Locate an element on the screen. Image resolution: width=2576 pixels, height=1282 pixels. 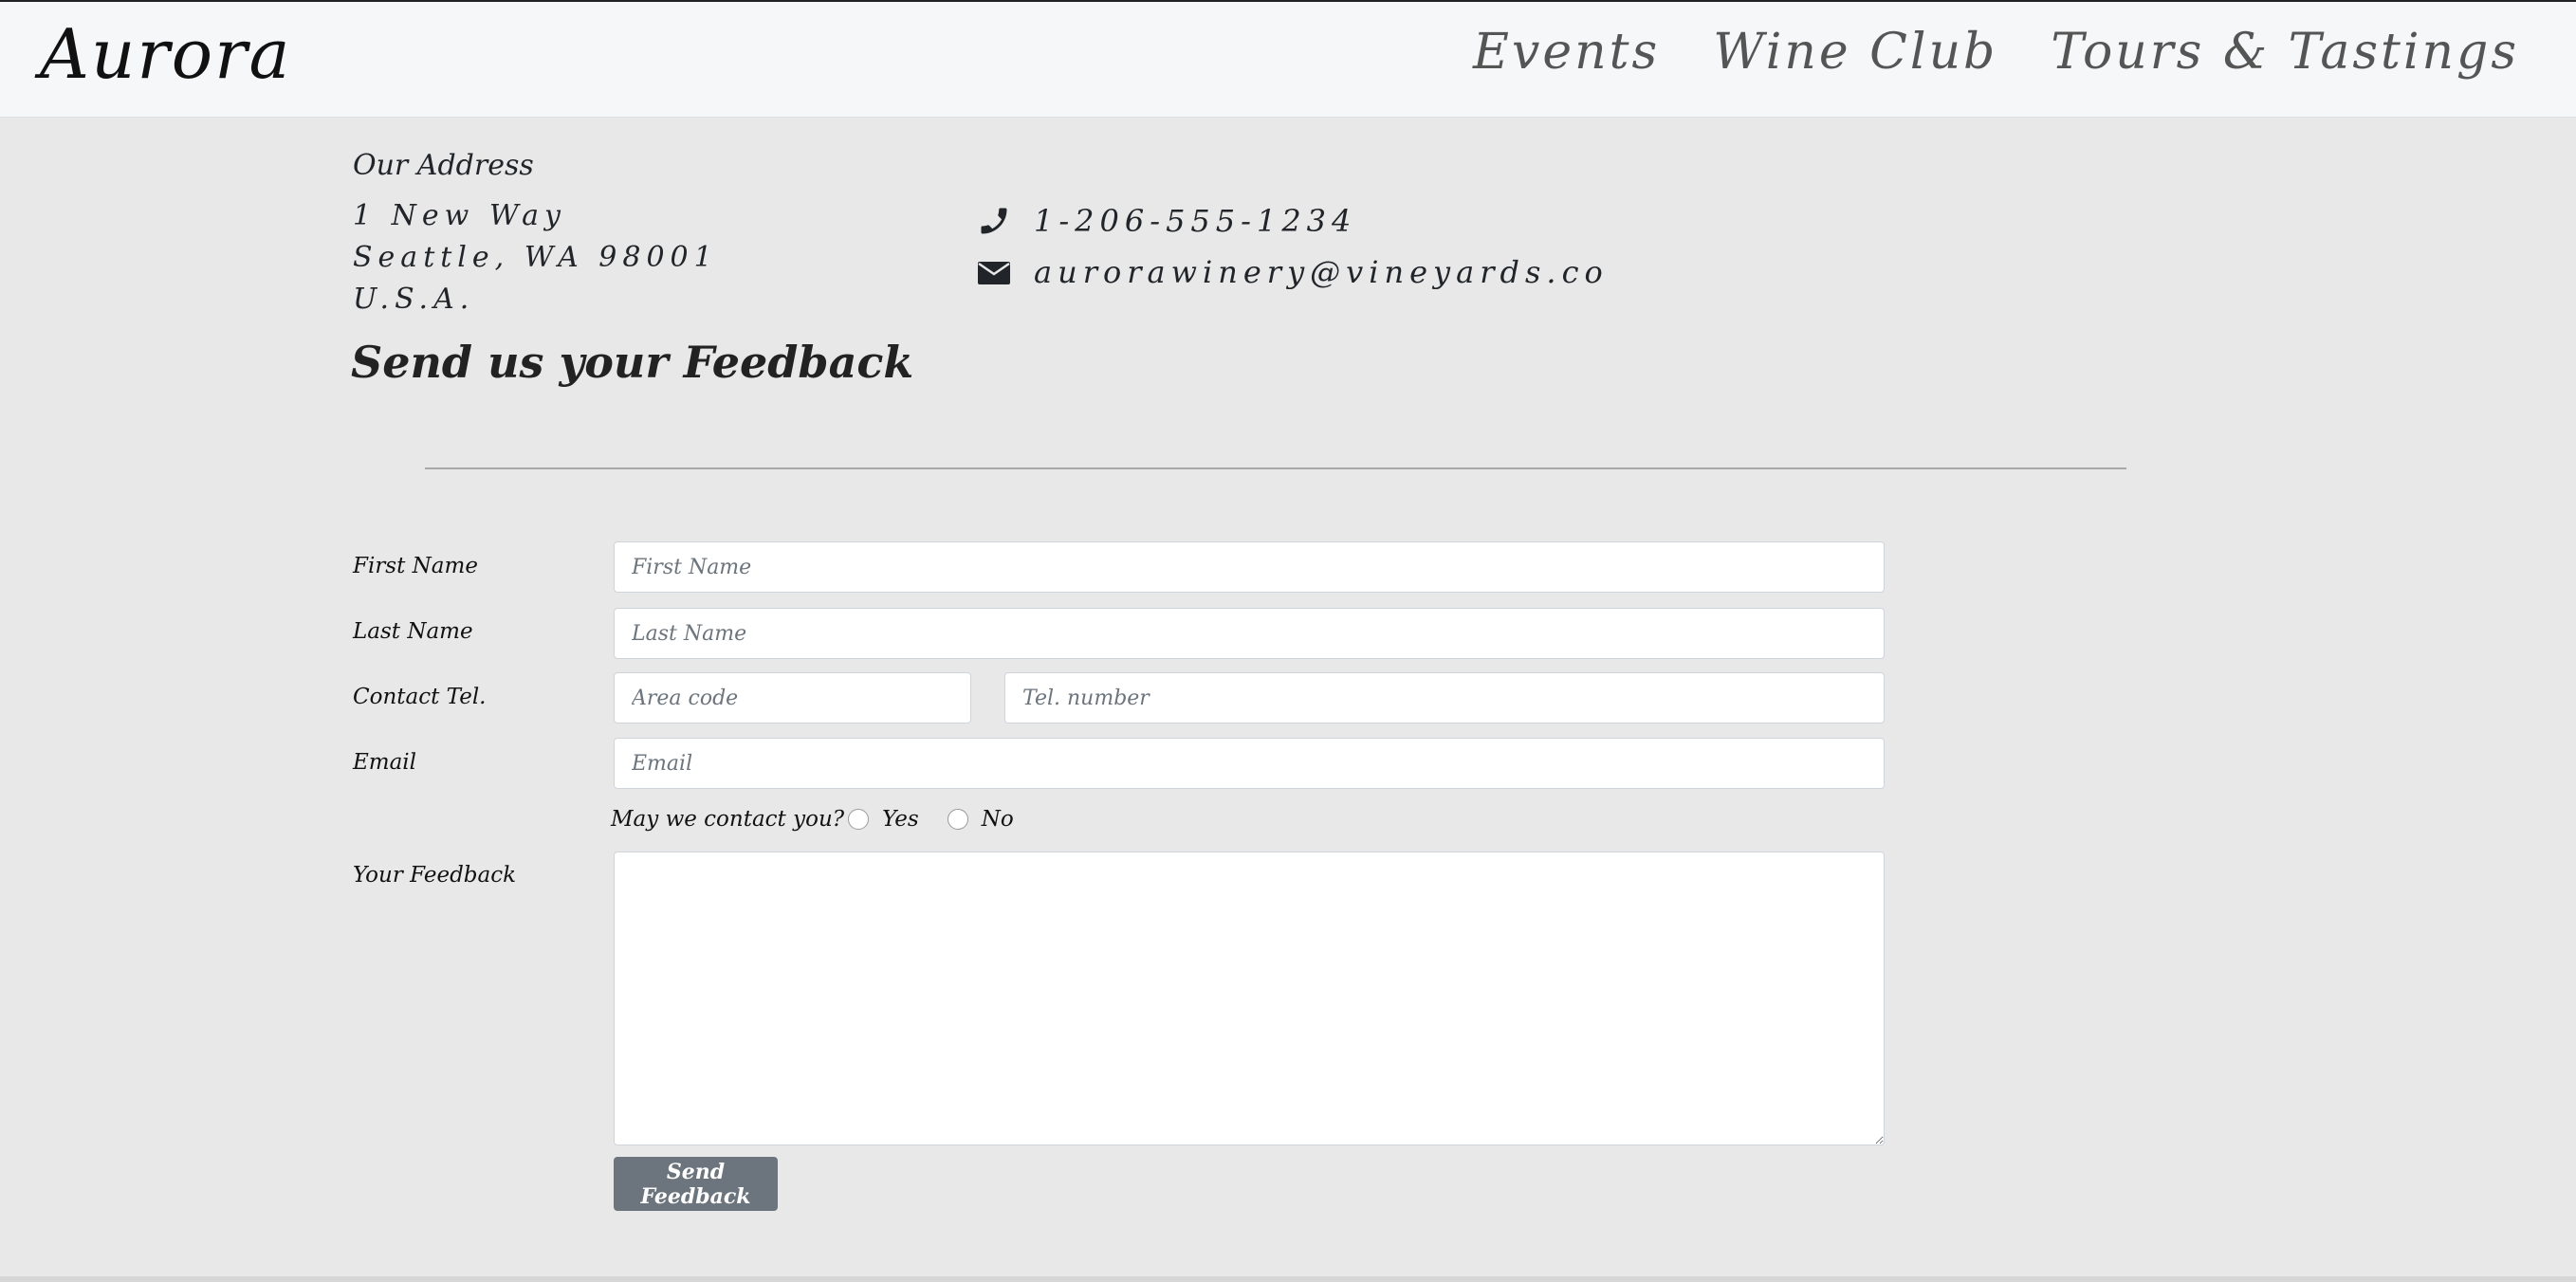
contact-no-radio is located at coordinates (957, 819).